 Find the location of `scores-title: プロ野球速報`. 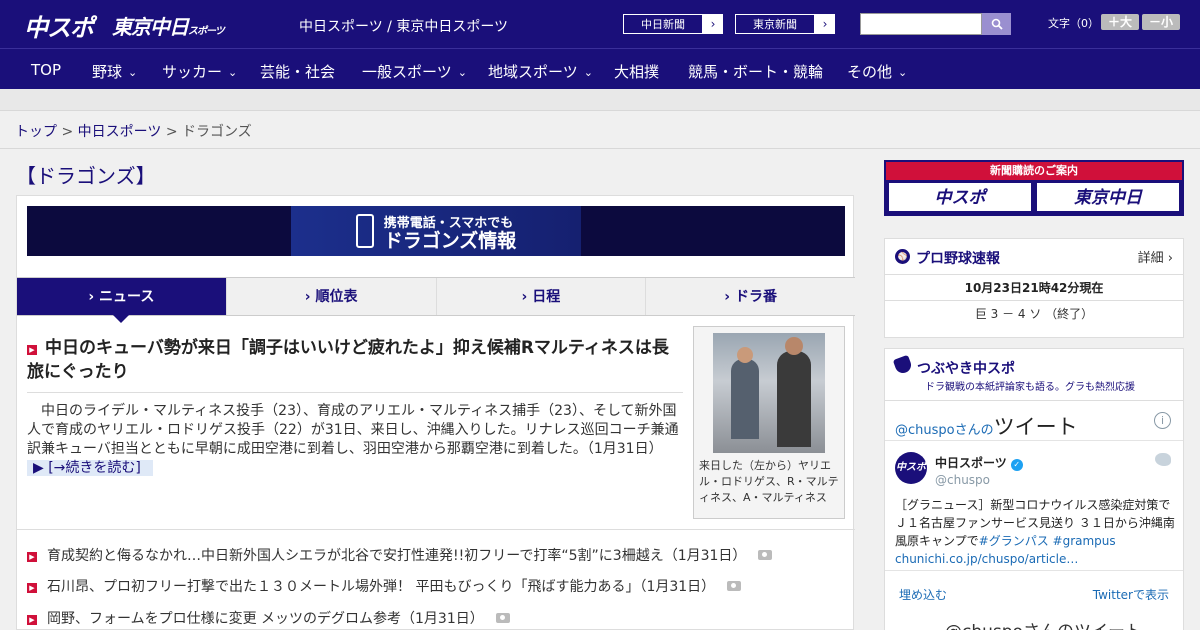

scores-title: プロ野球速報 is located at coordinates (958, 259).